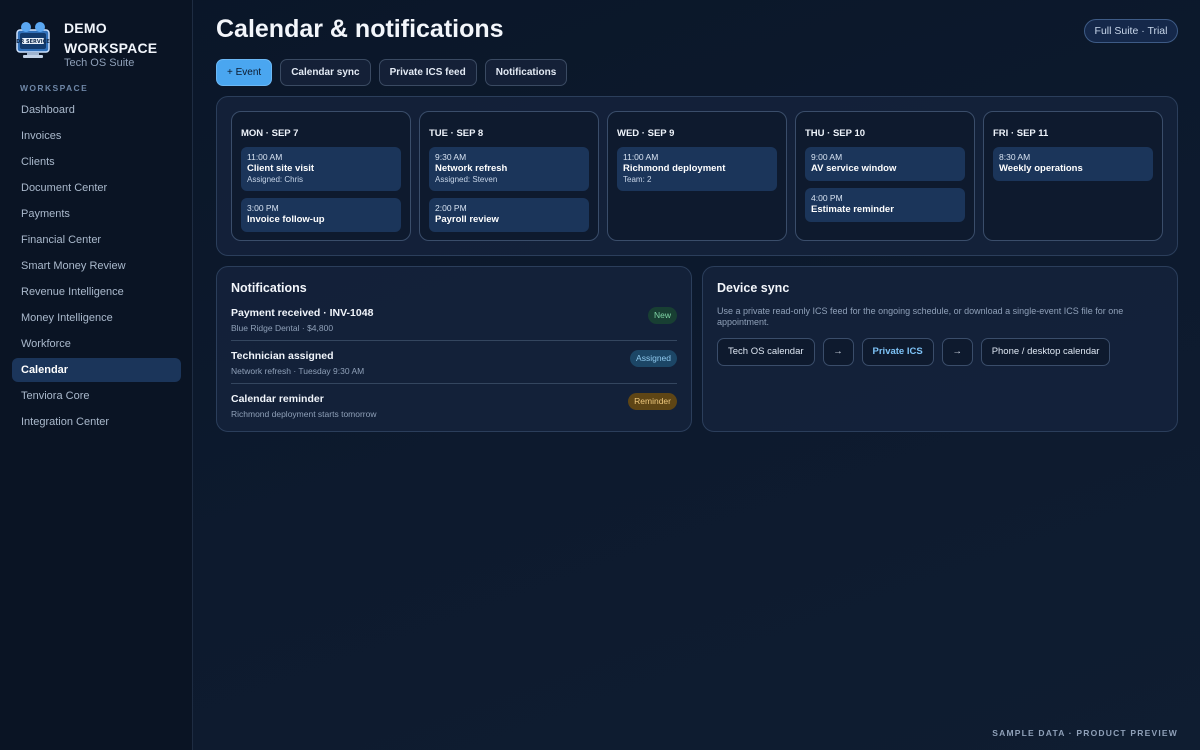  Describe the element at coordinates (302, 313) in the screenshot. I see `notification-title: Payment received · INV-1048` at that location.